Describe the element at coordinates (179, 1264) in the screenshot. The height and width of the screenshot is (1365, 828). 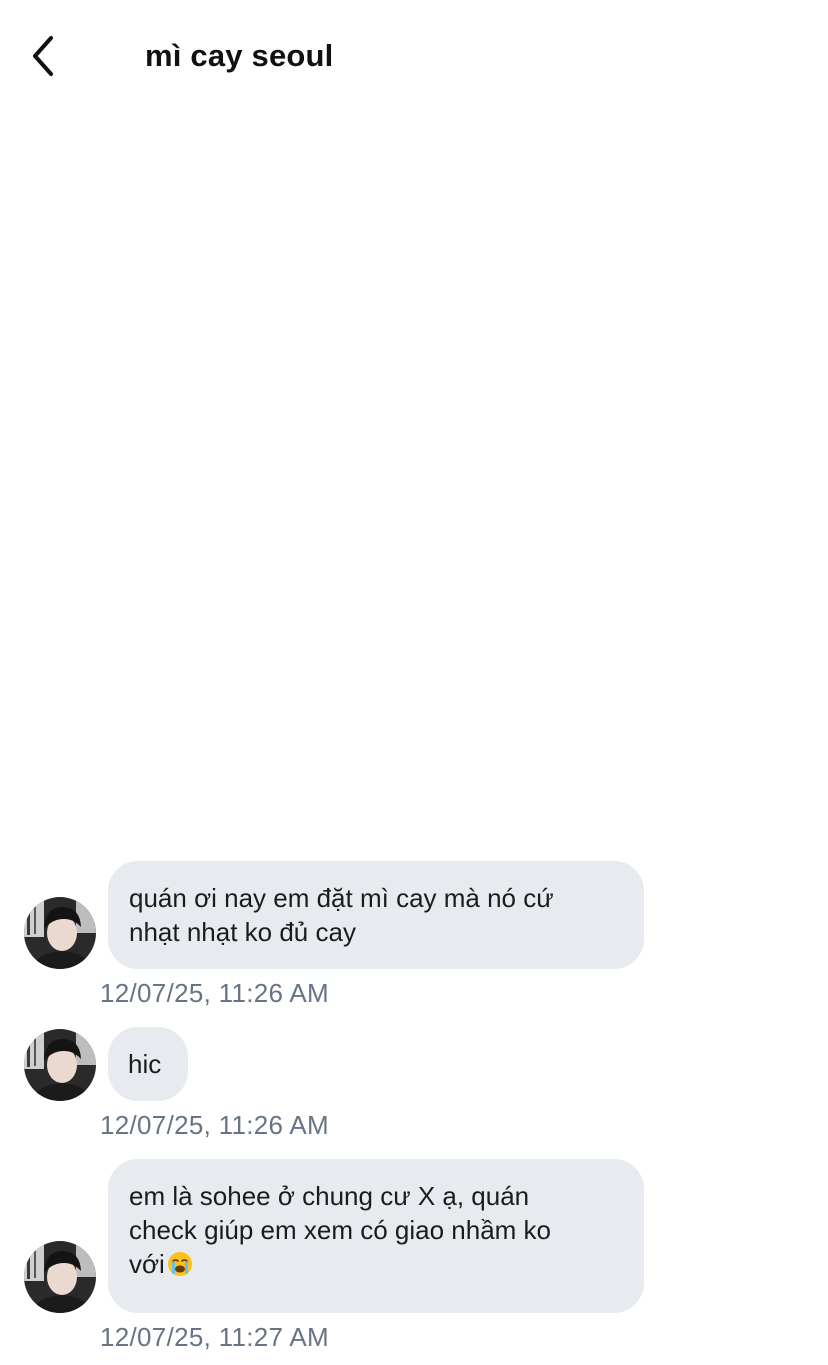
I see `loudly-crying-face-icon` at that location.